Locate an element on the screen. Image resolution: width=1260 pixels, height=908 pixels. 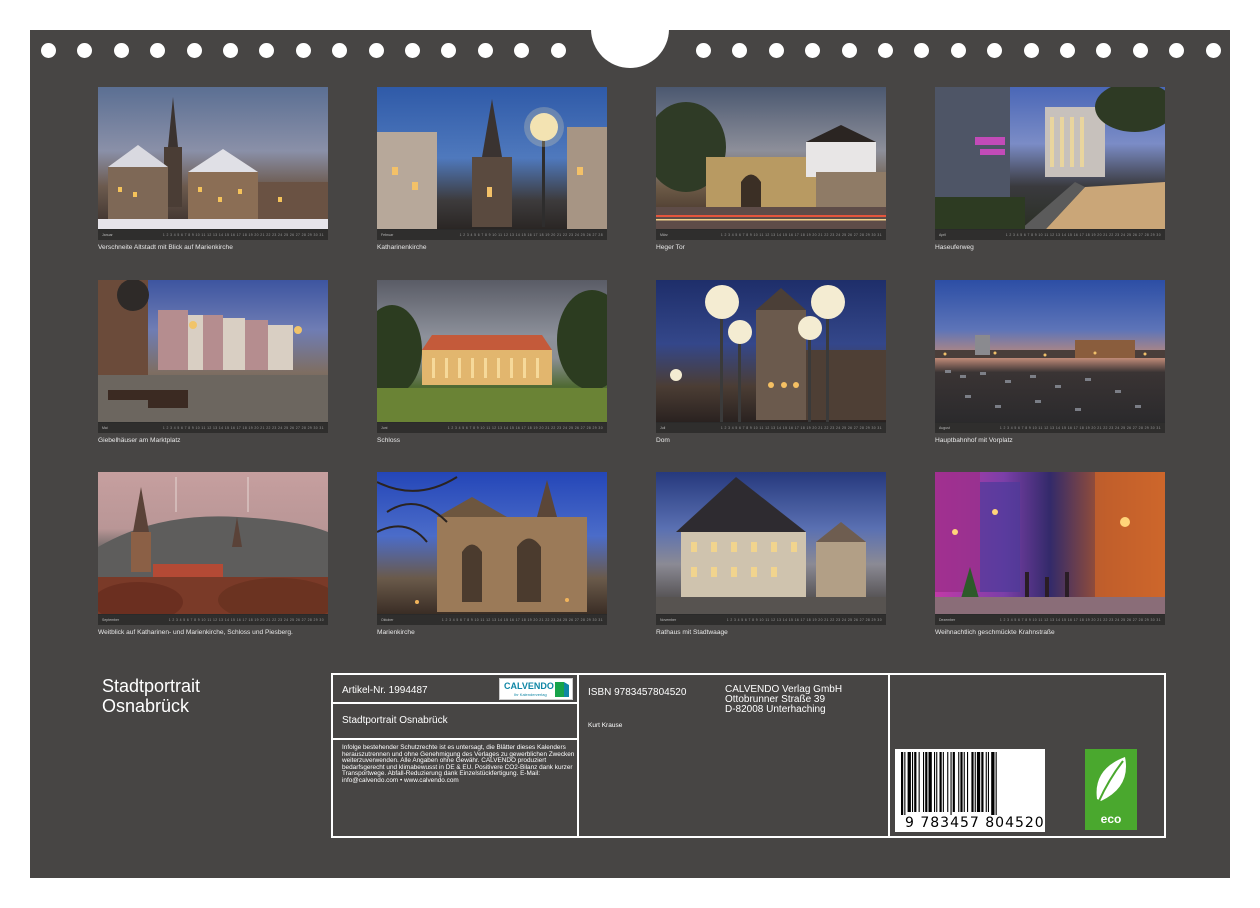
photo-caption: Dom is located at coordinates (663, 440).